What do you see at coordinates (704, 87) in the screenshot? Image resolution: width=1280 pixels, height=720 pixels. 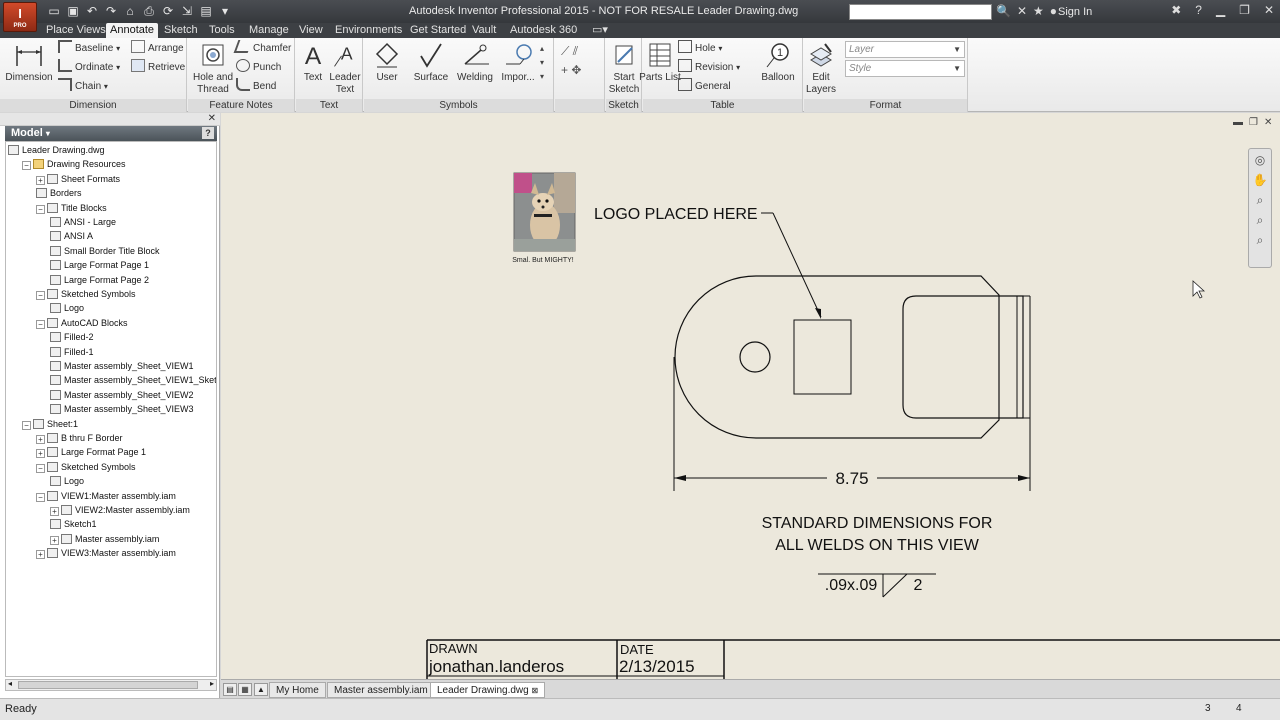 I see `general-table-button: General` at bounding box center [704, 87].